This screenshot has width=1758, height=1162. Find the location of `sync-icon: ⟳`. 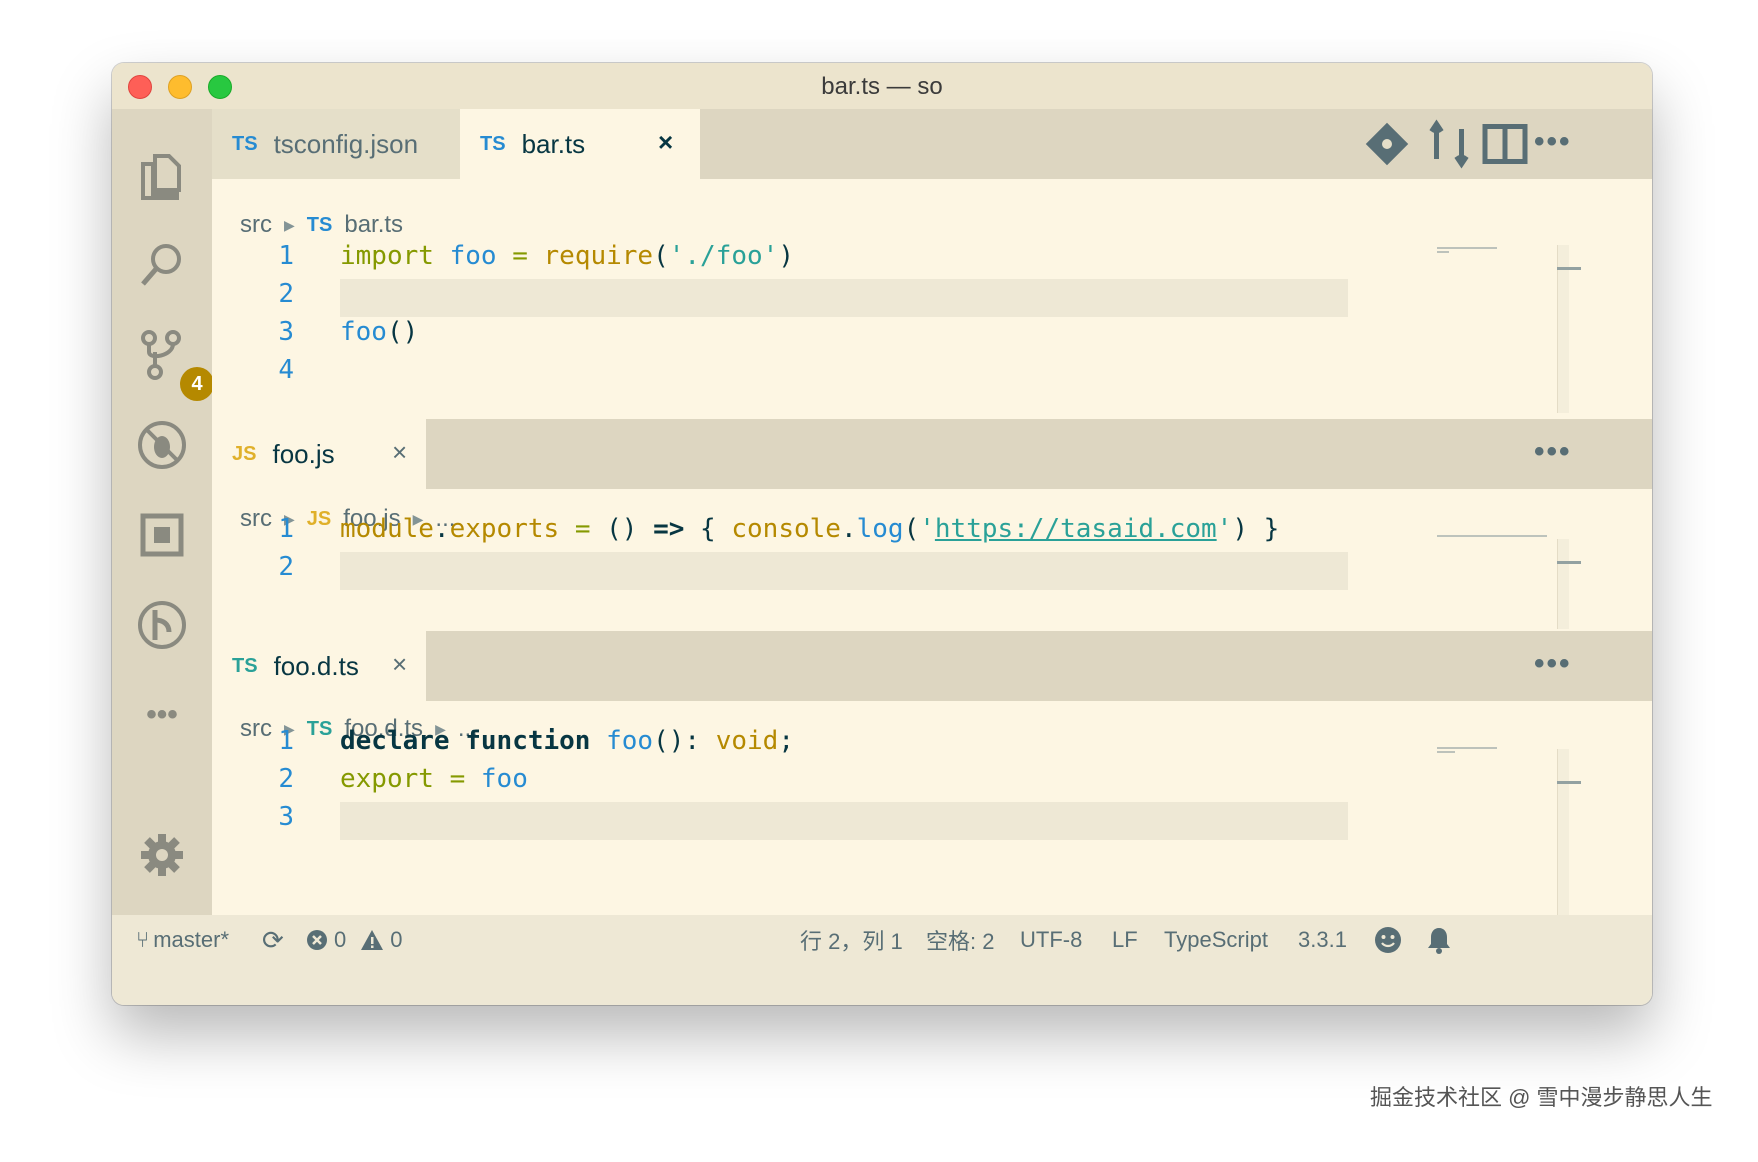

sync-icon: ⟳ is located at coordinates (273, 940).